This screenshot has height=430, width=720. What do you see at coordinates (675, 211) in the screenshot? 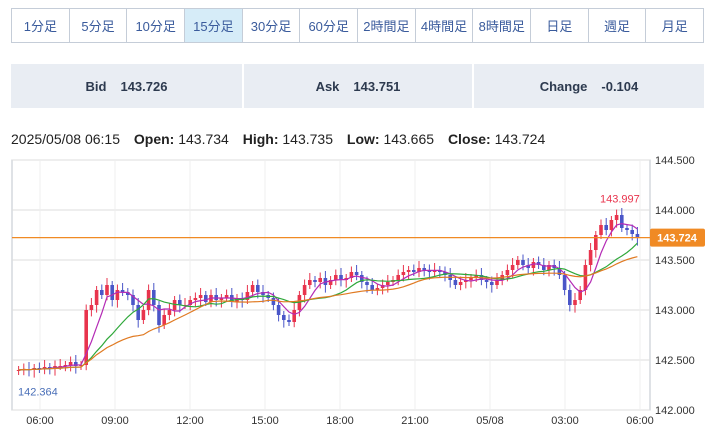
I see `y-tick-label: 144.000` at bounding box center [675, 211].